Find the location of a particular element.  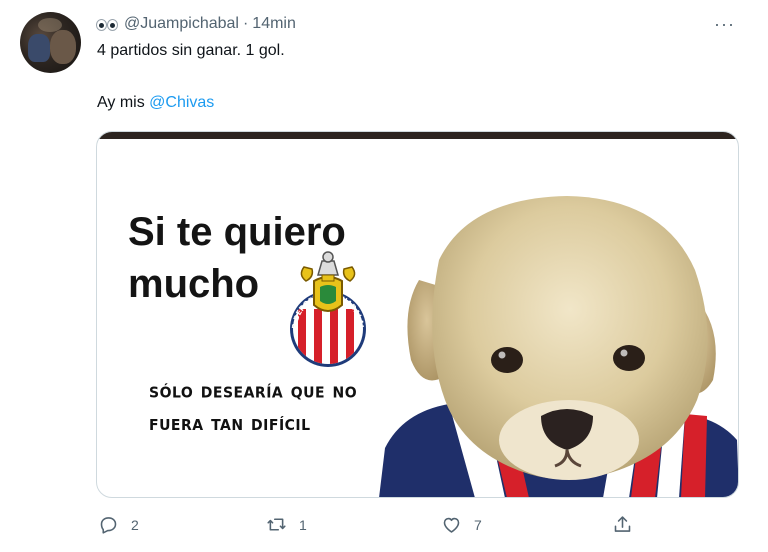

retweet-button: 1 is located at coordinates (286, 524).